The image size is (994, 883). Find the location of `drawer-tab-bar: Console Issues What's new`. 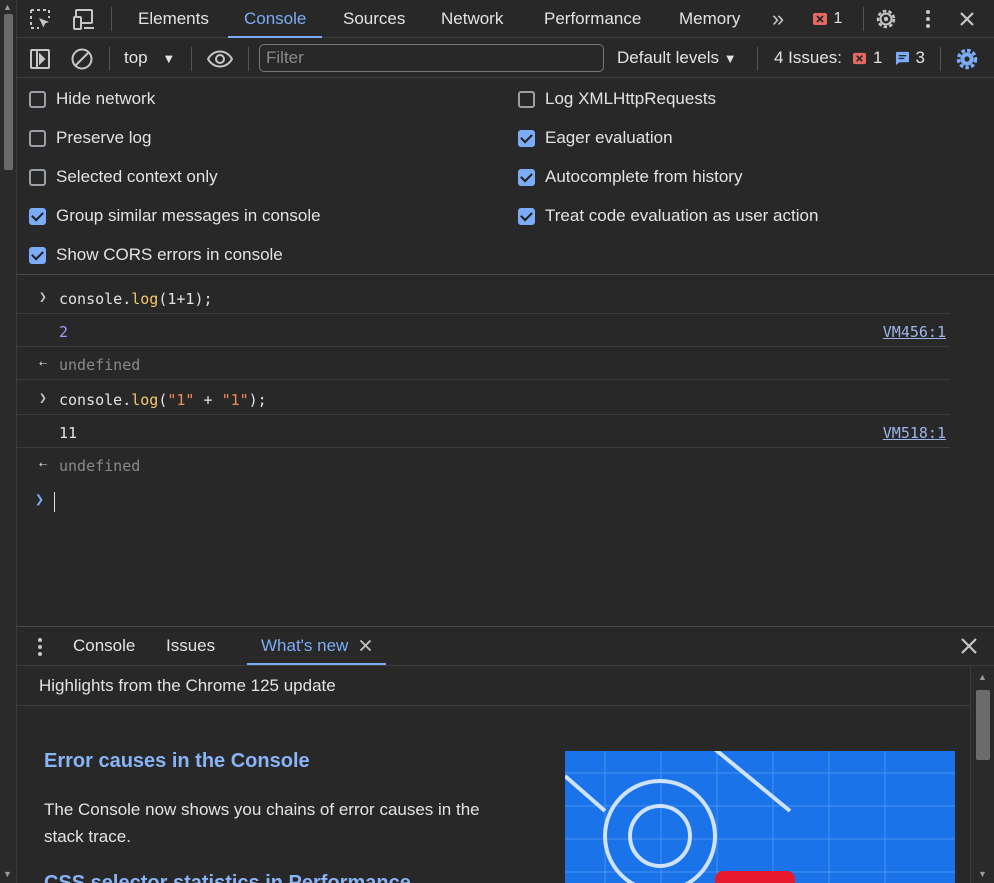

drawer-tab-bar: Console Issues What's new is located at coordinates (505, 646).